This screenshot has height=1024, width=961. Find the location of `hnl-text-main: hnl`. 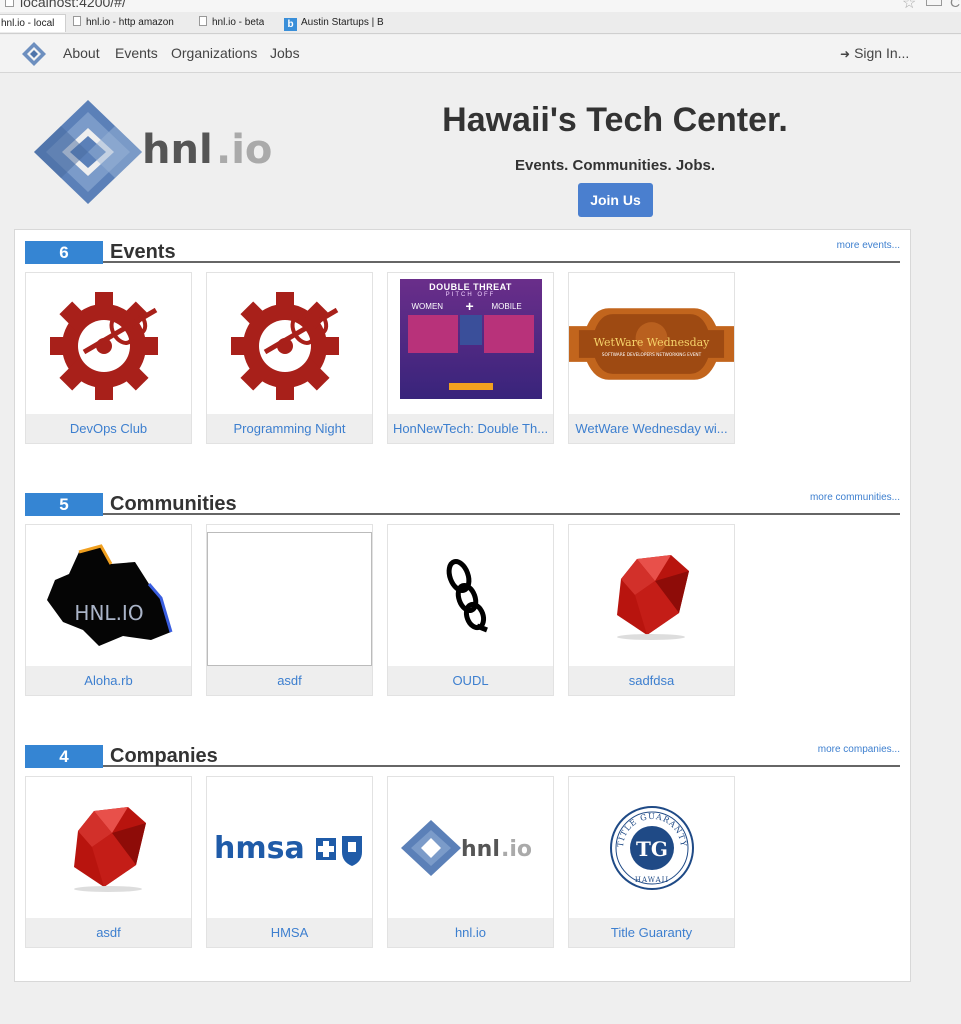

hnl-text-main: hnl is located at coordinates (480, 849).